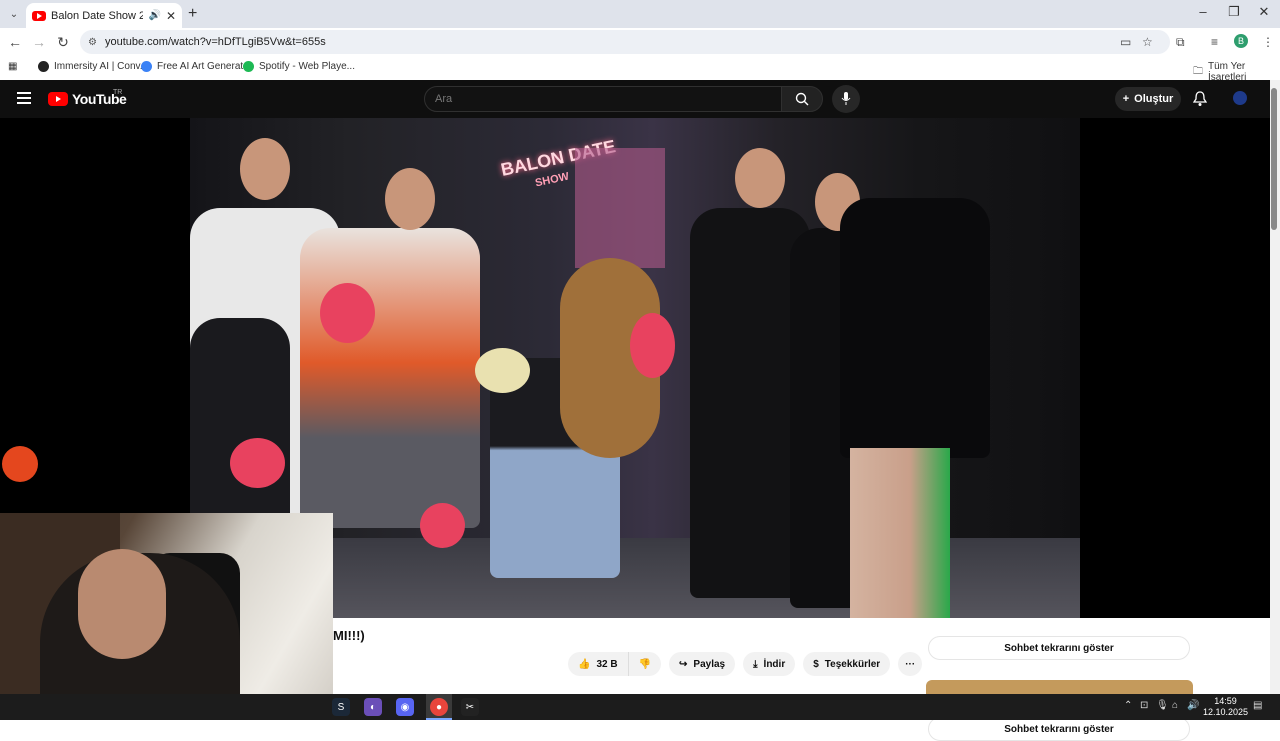  Describe the element at coordinates (470, 707) in the screenshot. I see `capcut-icon: ✂` at that location.